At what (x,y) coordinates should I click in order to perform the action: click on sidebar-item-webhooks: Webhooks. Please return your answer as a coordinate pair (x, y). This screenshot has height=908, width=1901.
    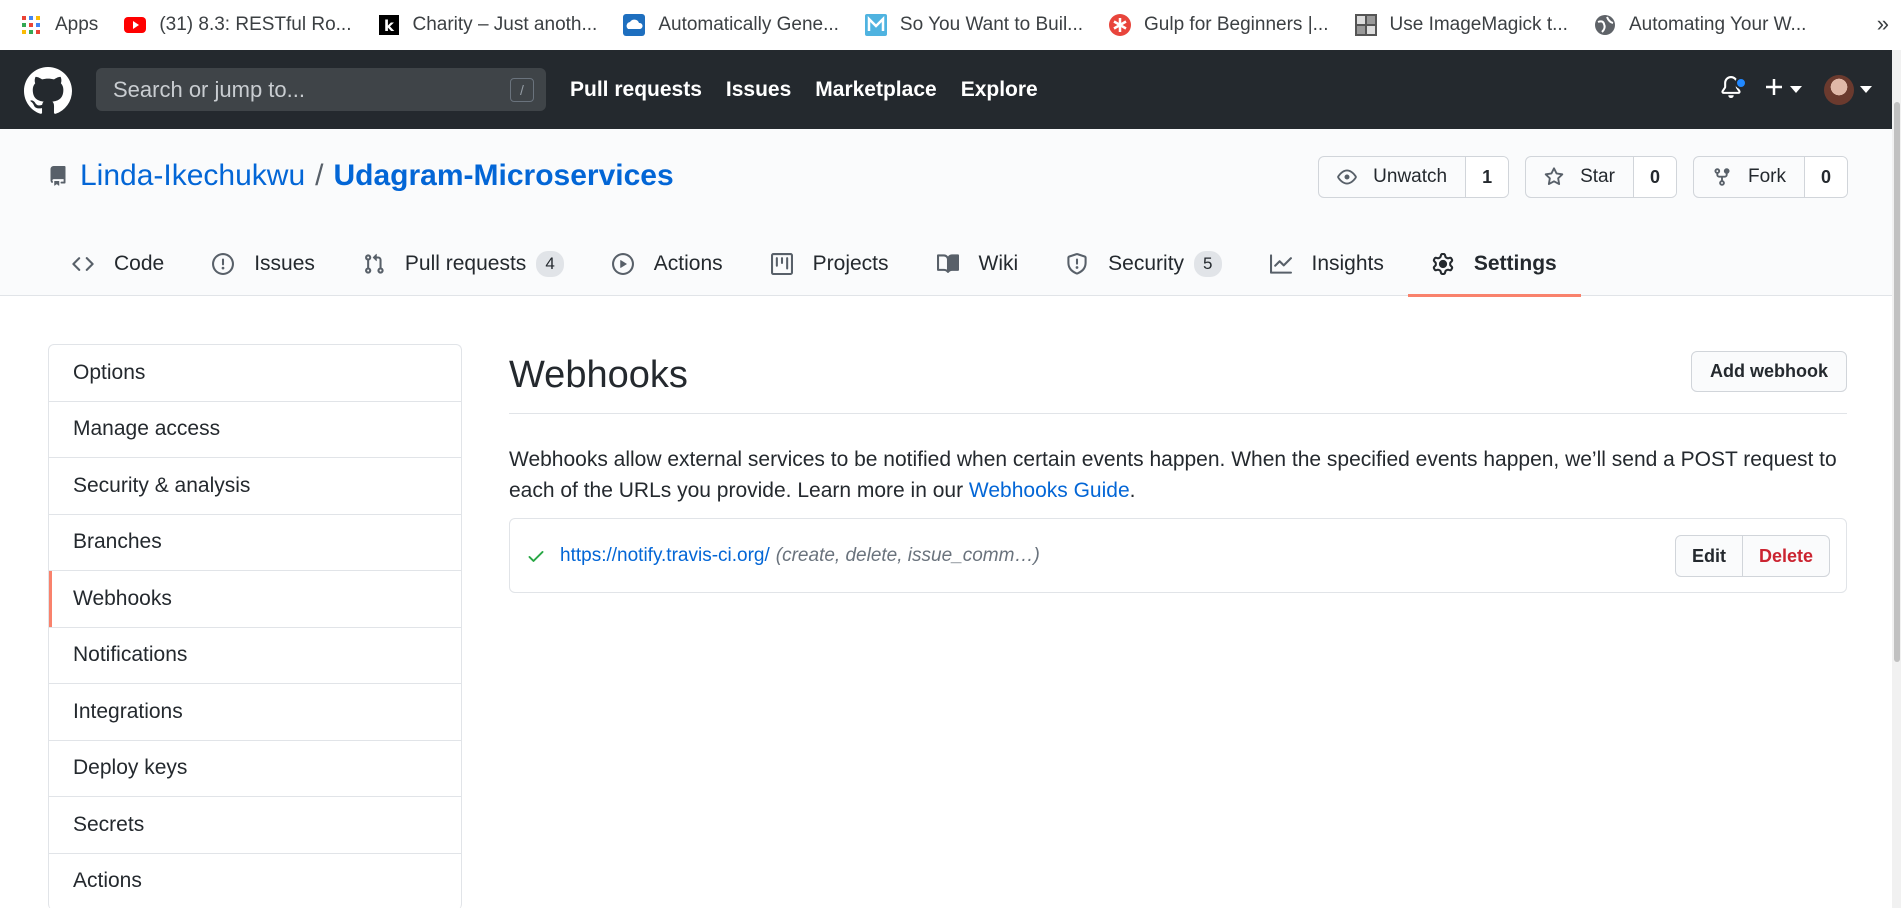
    Looking at the image, I should click on (255, 599).